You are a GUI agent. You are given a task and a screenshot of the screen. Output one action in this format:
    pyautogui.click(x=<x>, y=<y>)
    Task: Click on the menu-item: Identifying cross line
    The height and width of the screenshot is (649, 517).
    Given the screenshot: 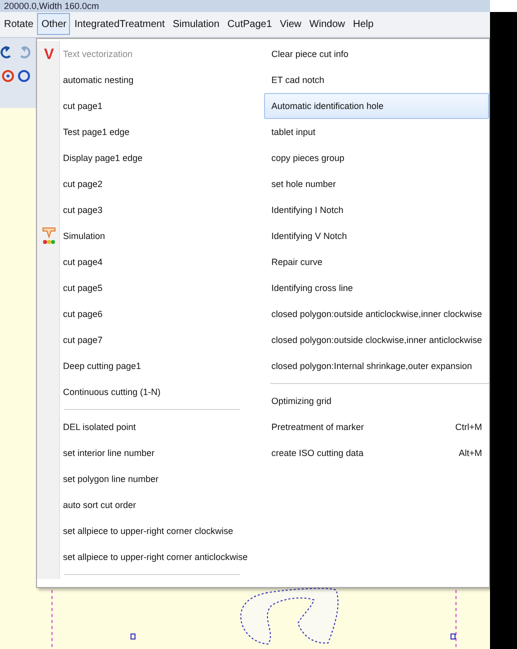 What is the action you would take?
    pyautogui.click(x=376, y=288)
    